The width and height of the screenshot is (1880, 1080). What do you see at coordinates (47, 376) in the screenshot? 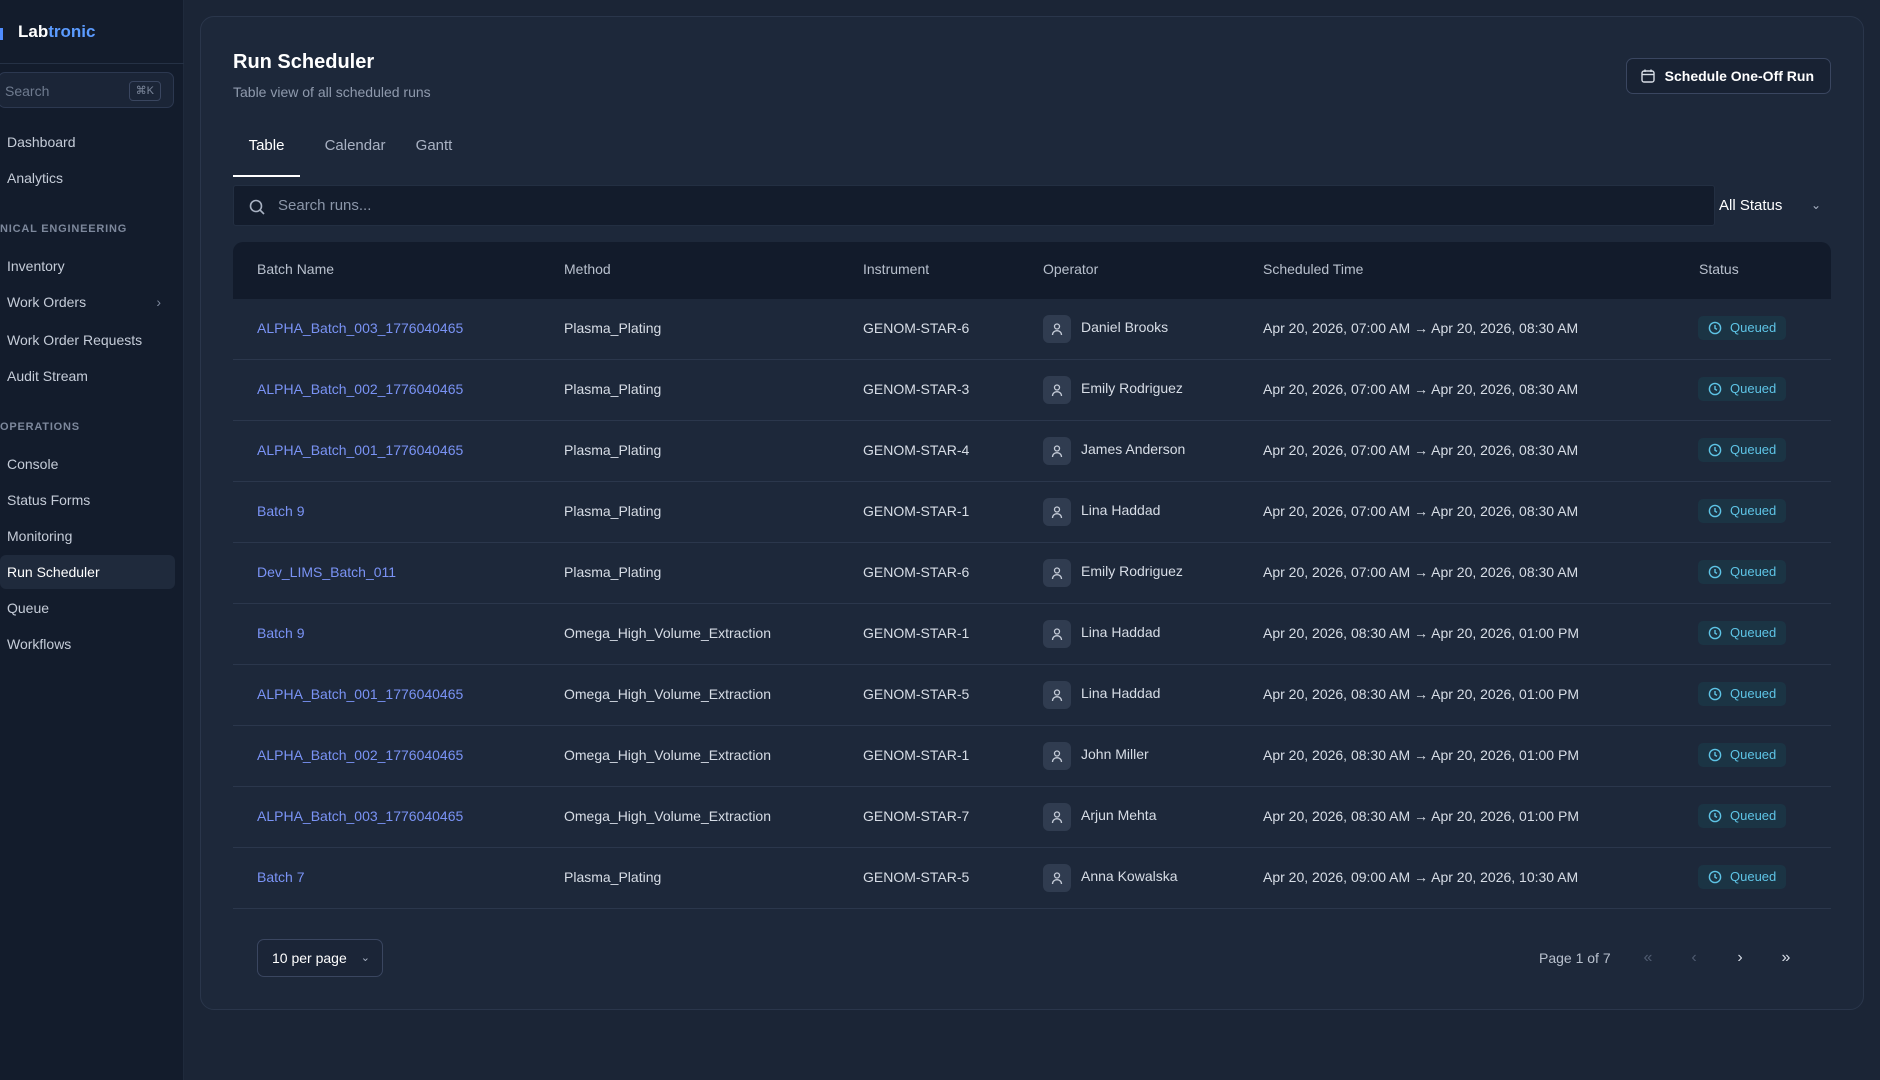
I see `sidebar-item-label: Audit Stream` at bounding box center [47, 376].